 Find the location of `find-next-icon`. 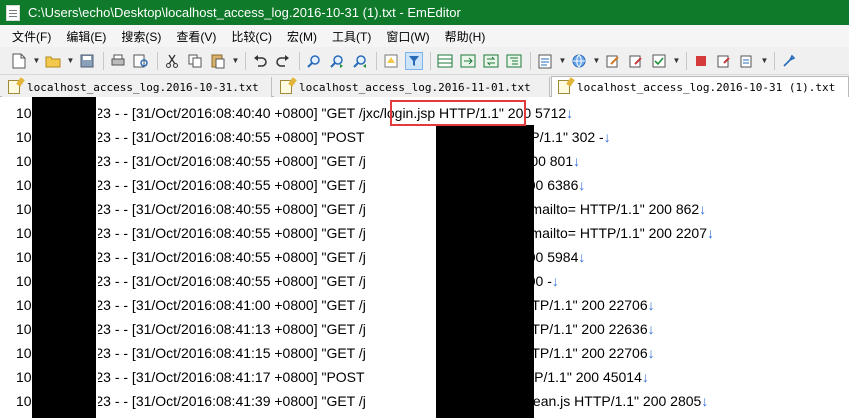

find-next-icon is located at coordinates (337, 61).